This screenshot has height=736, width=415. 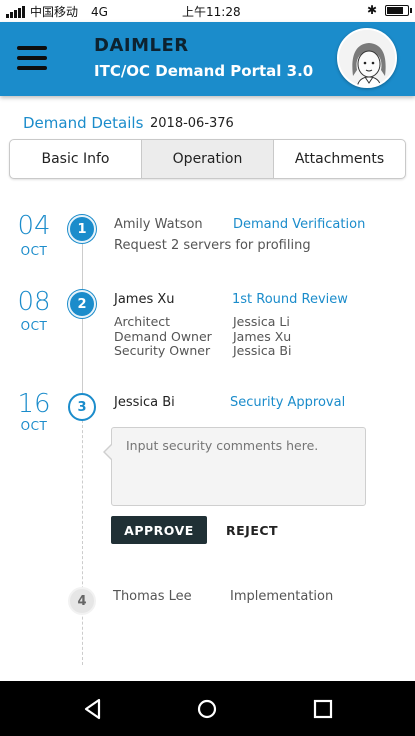 I want to click on tab-operation: Operation, so click(x=208, y=159).